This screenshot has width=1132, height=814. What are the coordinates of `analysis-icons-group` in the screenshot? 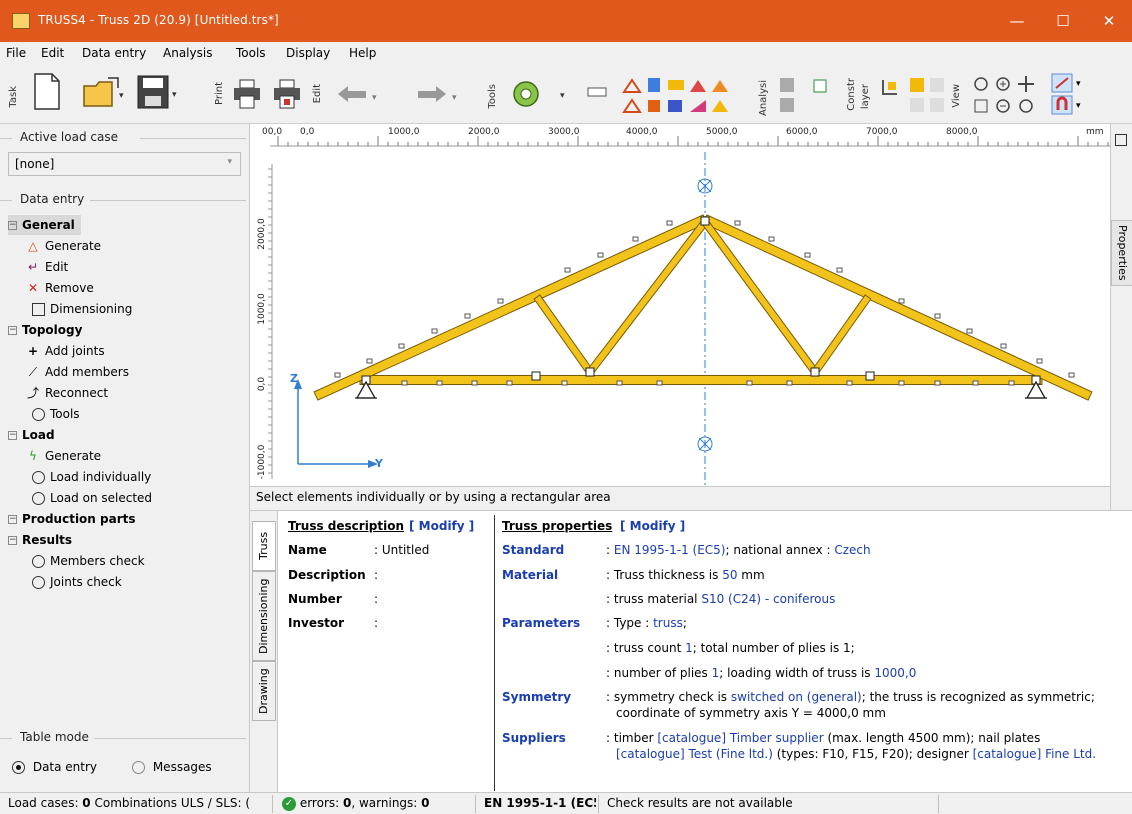 It's located at (686, 96).